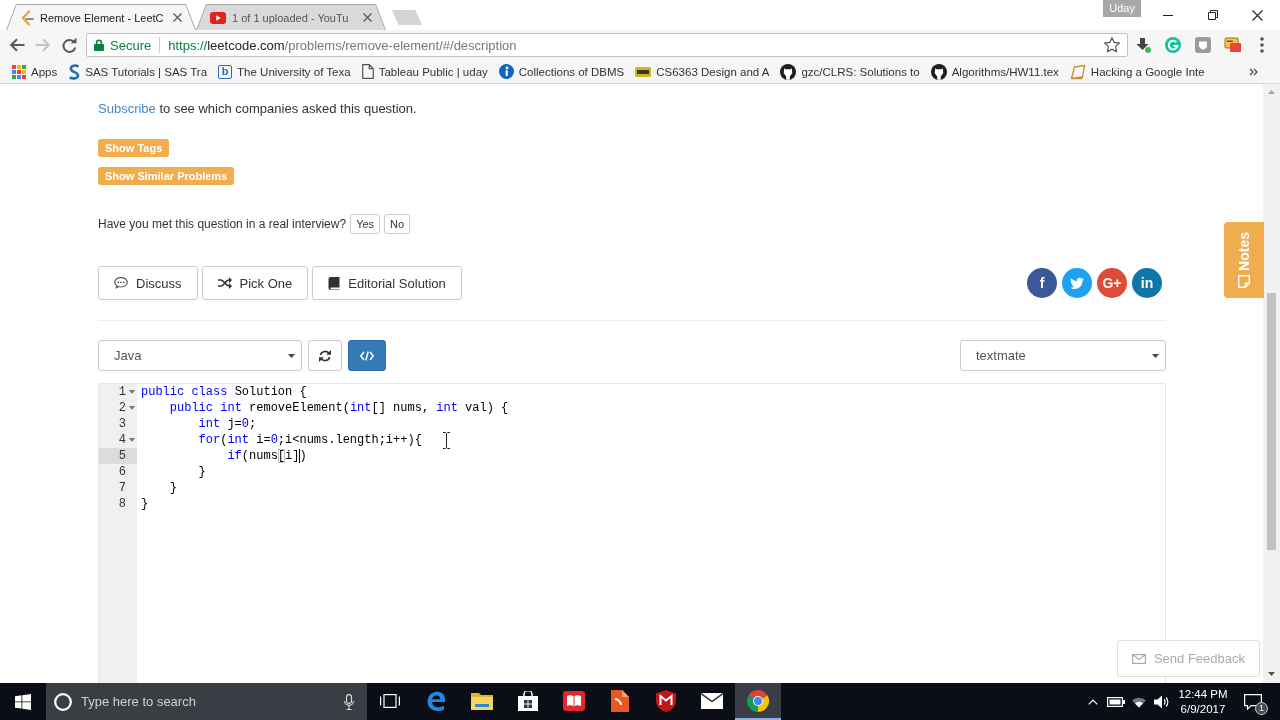 Image resolution: width=1280 pixels, height=720 pixels. I want to click on minimize-icon, so click(1167, 15).